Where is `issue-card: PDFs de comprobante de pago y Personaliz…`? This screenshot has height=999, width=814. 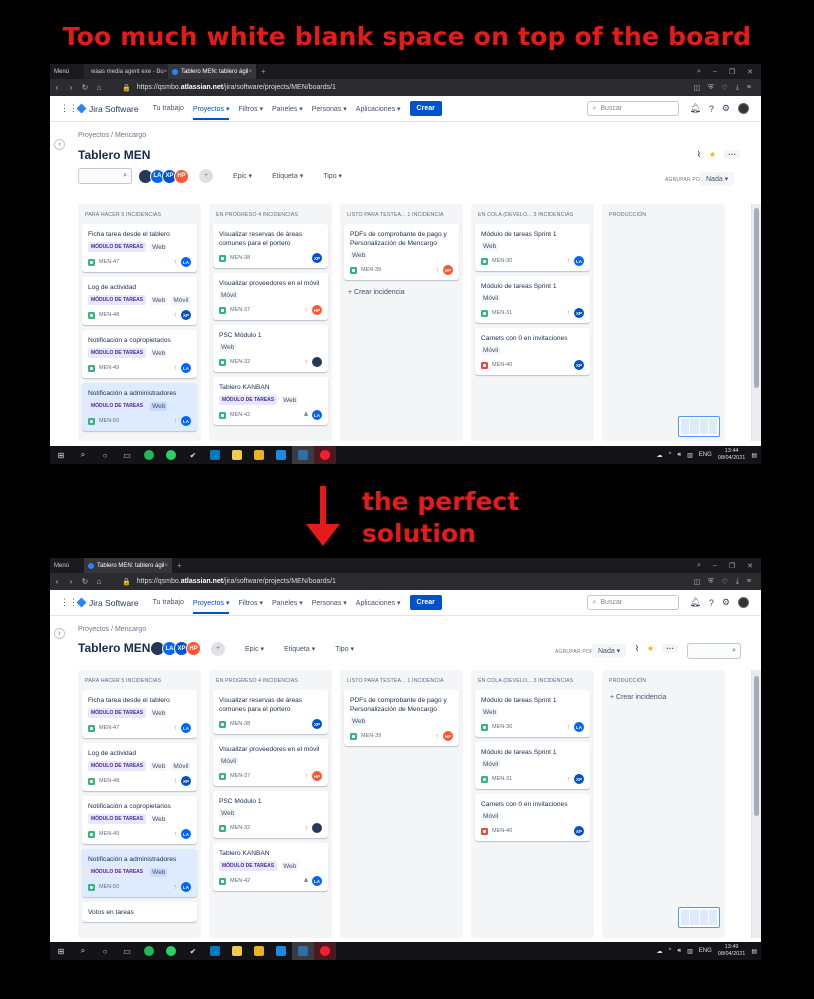 issue-card: PDFs de comprobante de pago y Personaliz… is located at coordinates (401, 252).